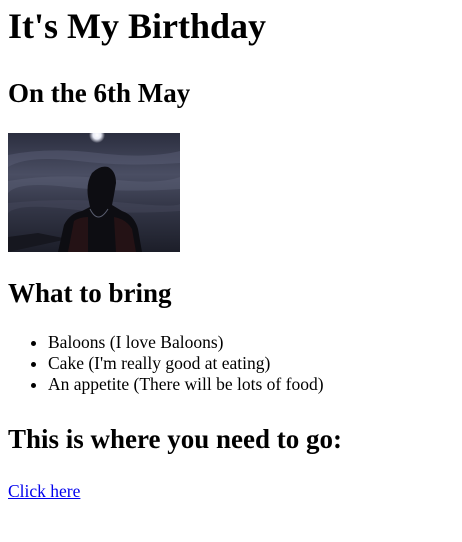  Describe the element at coordinates (251, 363) in the screenshot. I see `list-item: Cake (I'm really good at eating)` at that location.